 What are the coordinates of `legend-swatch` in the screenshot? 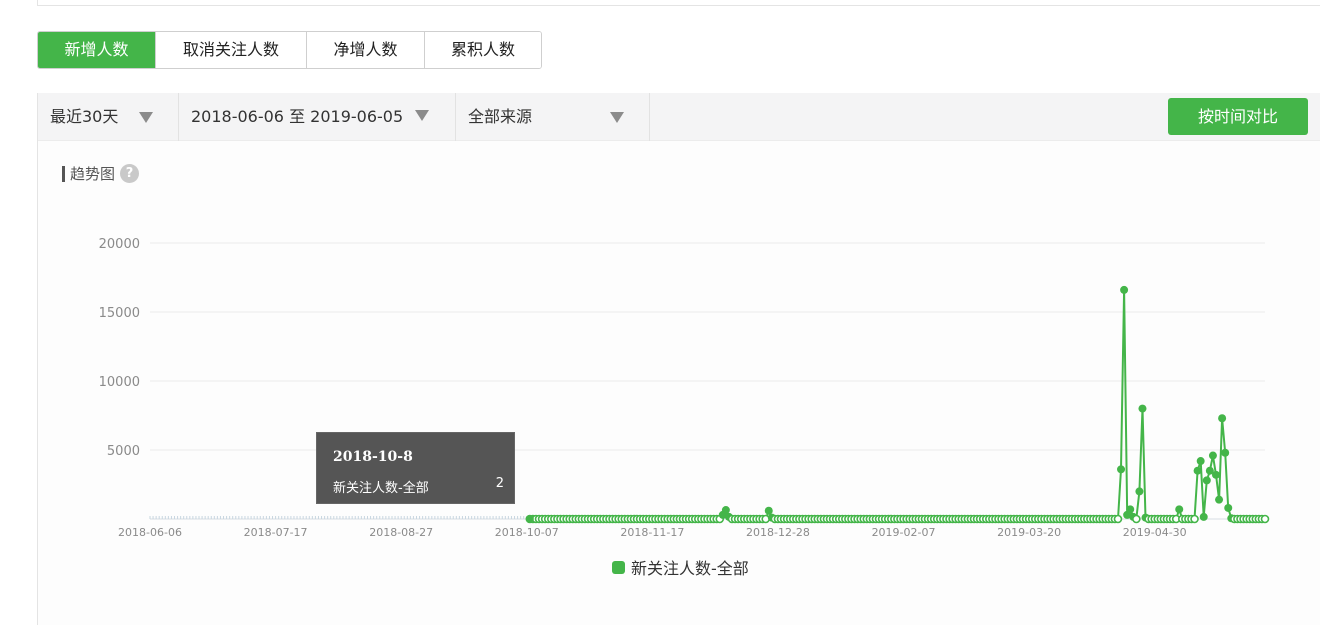 It's located at (618, 567).